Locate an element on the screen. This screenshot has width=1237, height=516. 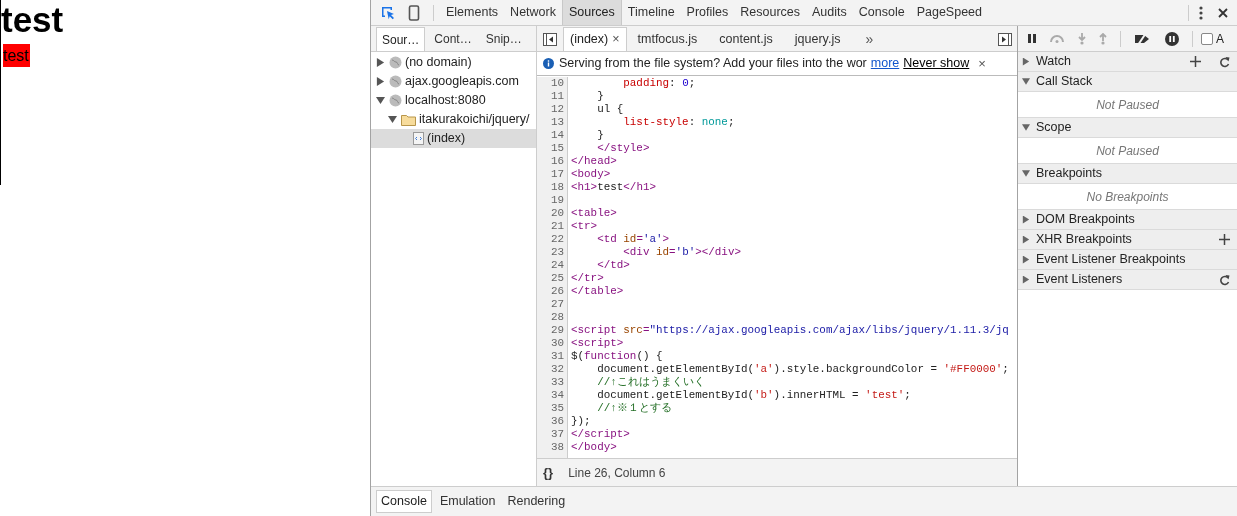
close-button: × is located at coordinates (982, 63).